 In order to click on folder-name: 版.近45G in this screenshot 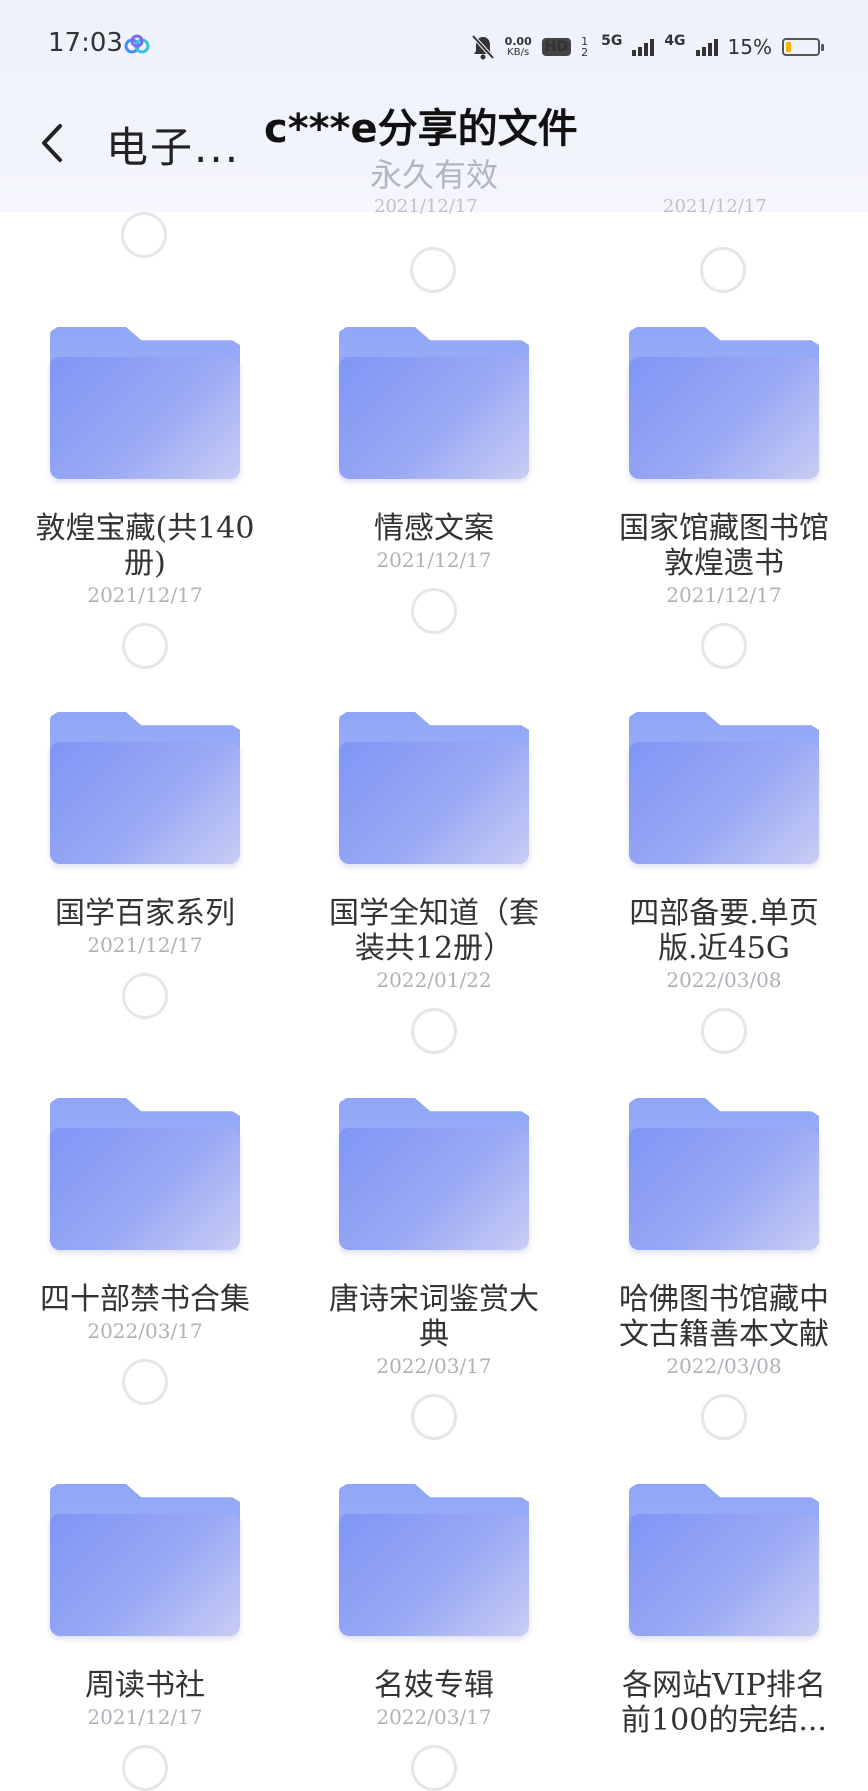, I will do `click(724, 948)`.